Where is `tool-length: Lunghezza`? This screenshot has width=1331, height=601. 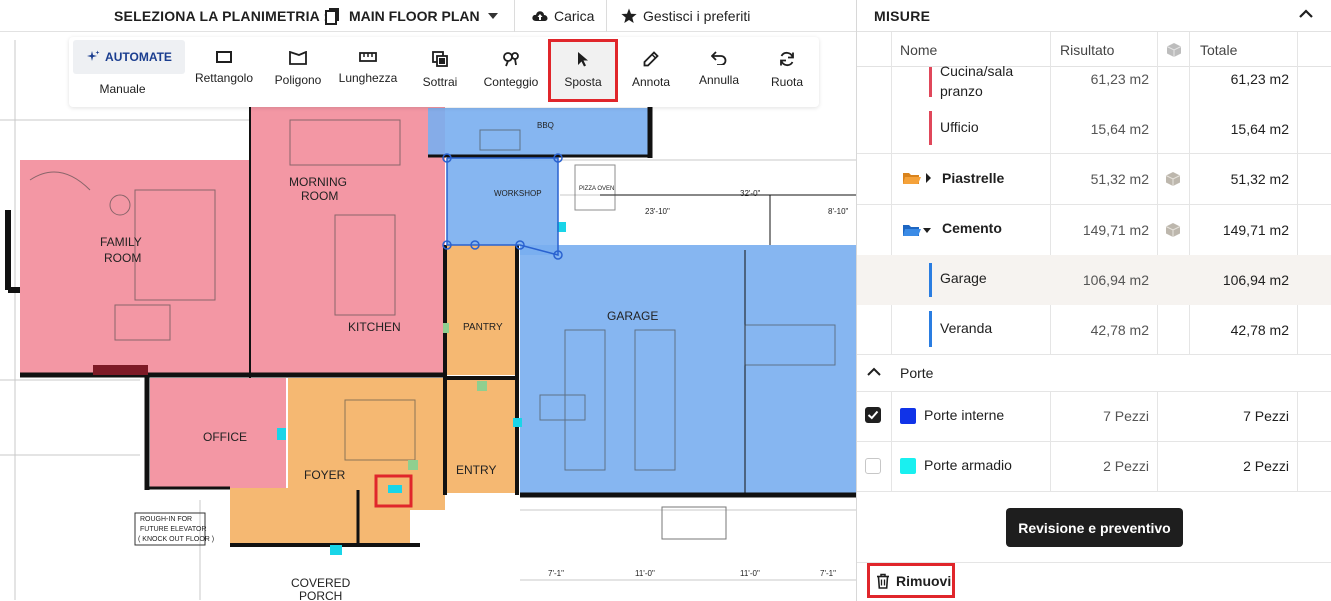
tool-length: Lunghezza is located at coordinates (368, 72).